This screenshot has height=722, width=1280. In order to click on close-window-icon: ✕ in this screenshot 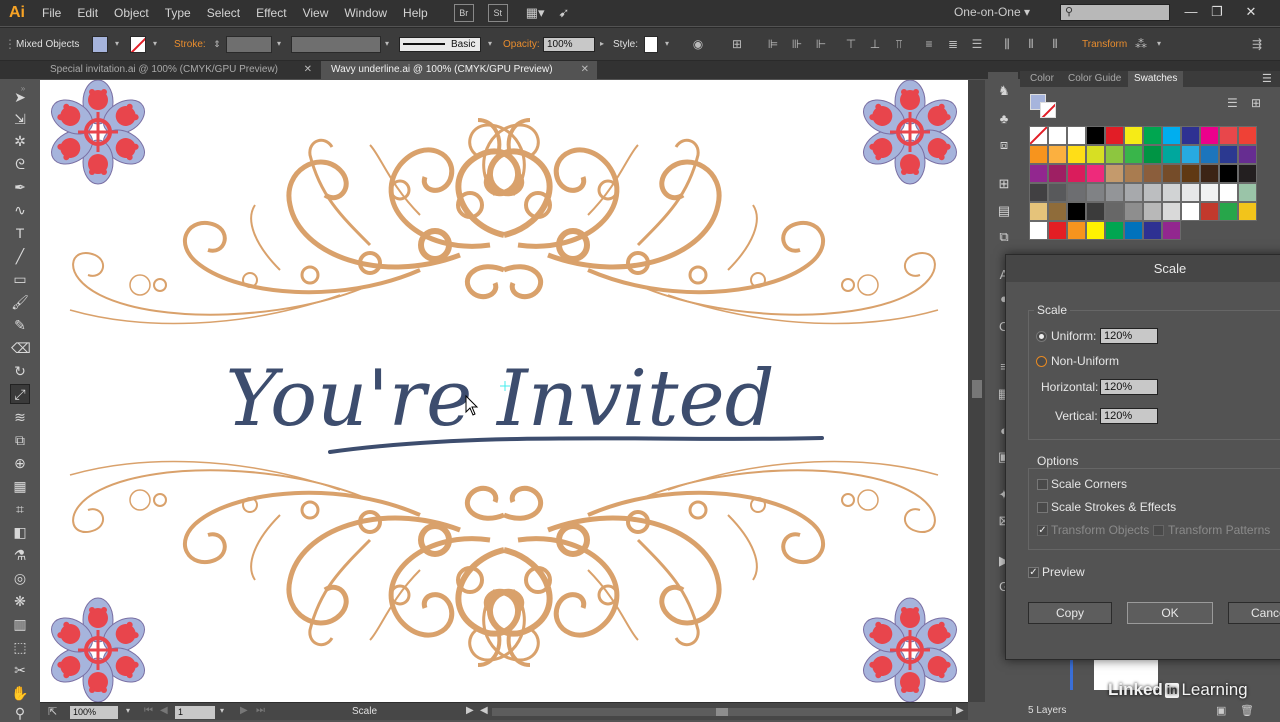, I will do `click(1251, 12)`.